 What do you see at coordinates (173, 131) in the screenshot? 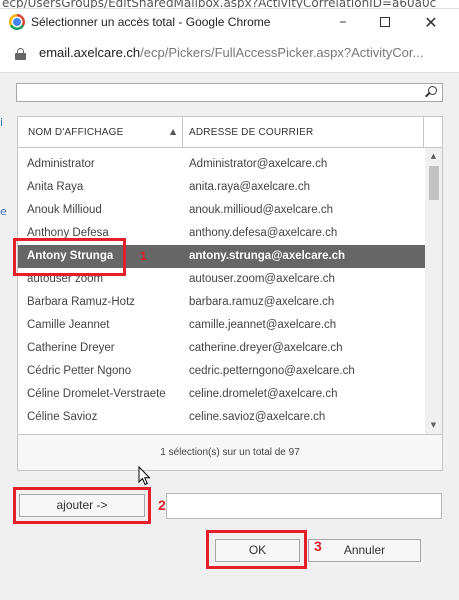
I see `sort-ascending-icon: ▲` at bounding box center [173, 131].